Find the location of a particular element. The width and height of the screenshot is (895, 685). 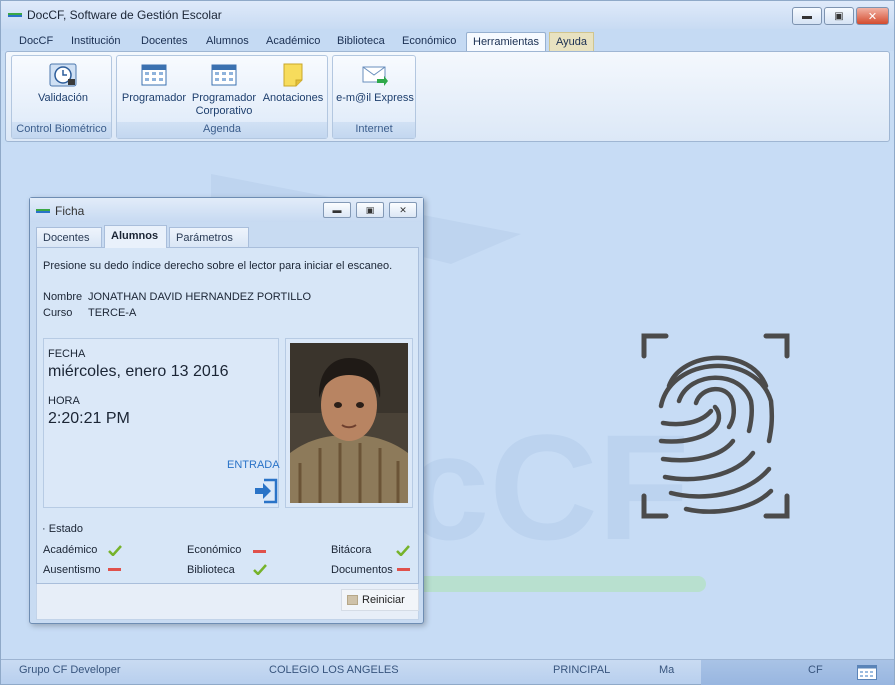

estado-documentos-label: Documentos is located at coordinates (362, 570).